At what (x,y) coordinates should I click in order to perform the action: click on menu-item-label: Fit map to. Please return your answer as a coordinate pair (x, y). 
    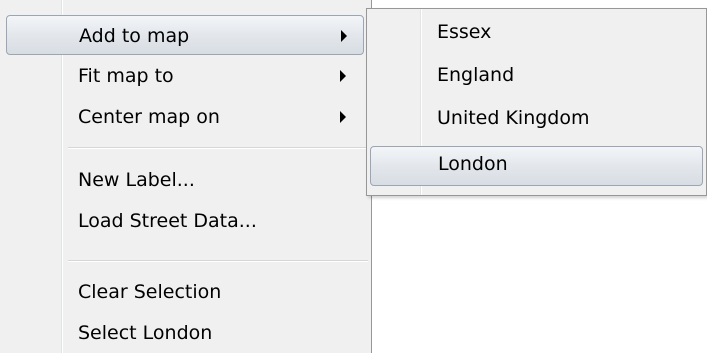
    Looking at the image, I should click on (126, 76).